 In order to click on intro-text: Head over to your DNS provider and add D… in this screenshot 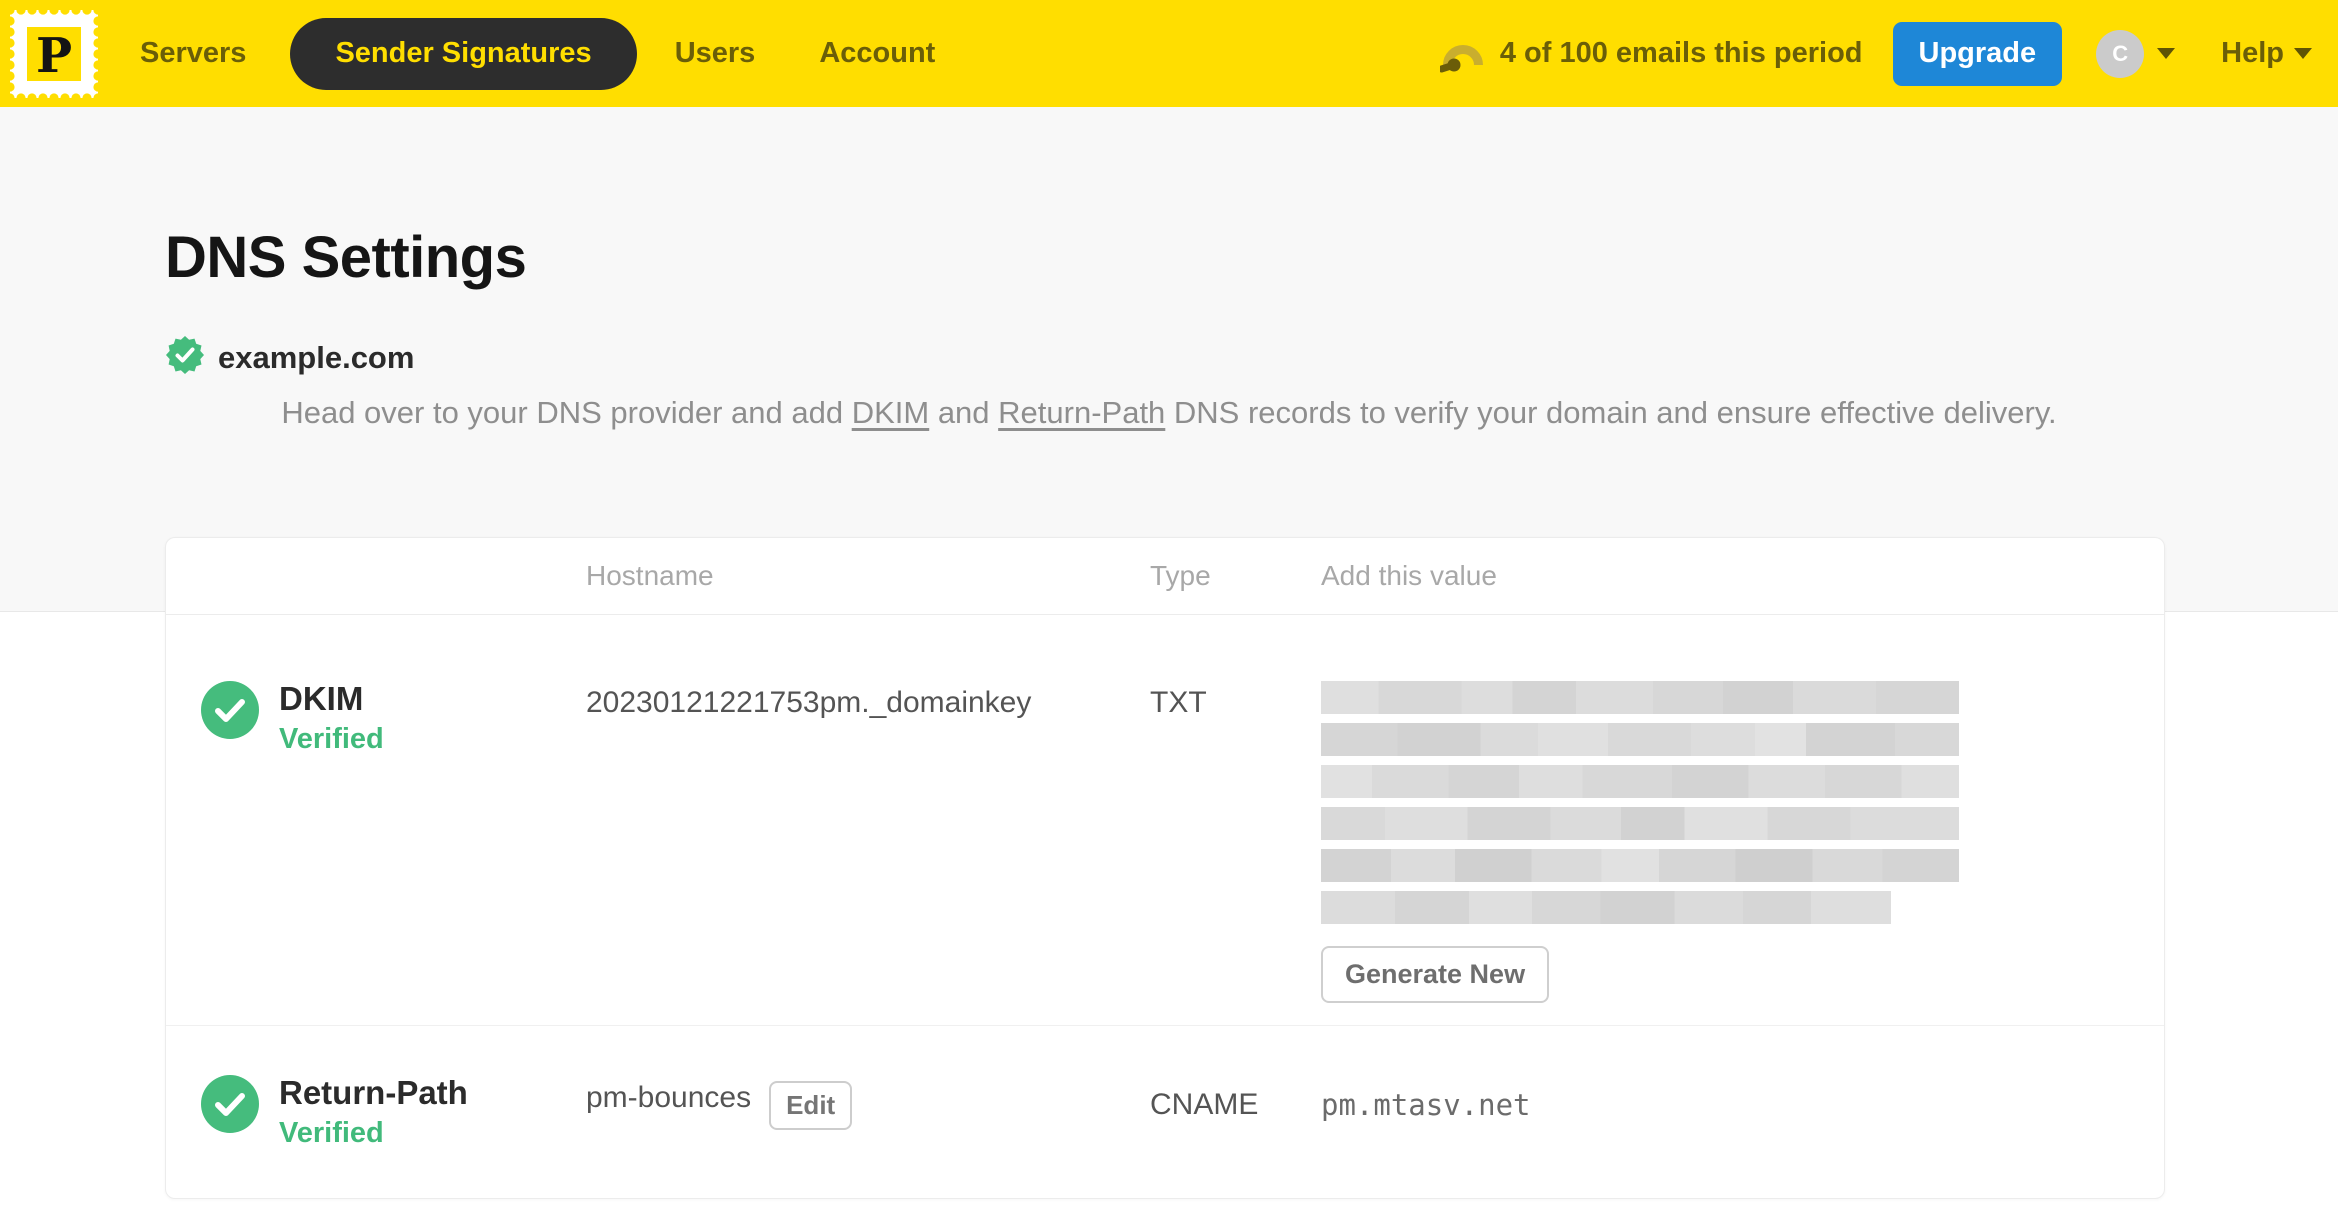, I will do `click(1169, 413)`.